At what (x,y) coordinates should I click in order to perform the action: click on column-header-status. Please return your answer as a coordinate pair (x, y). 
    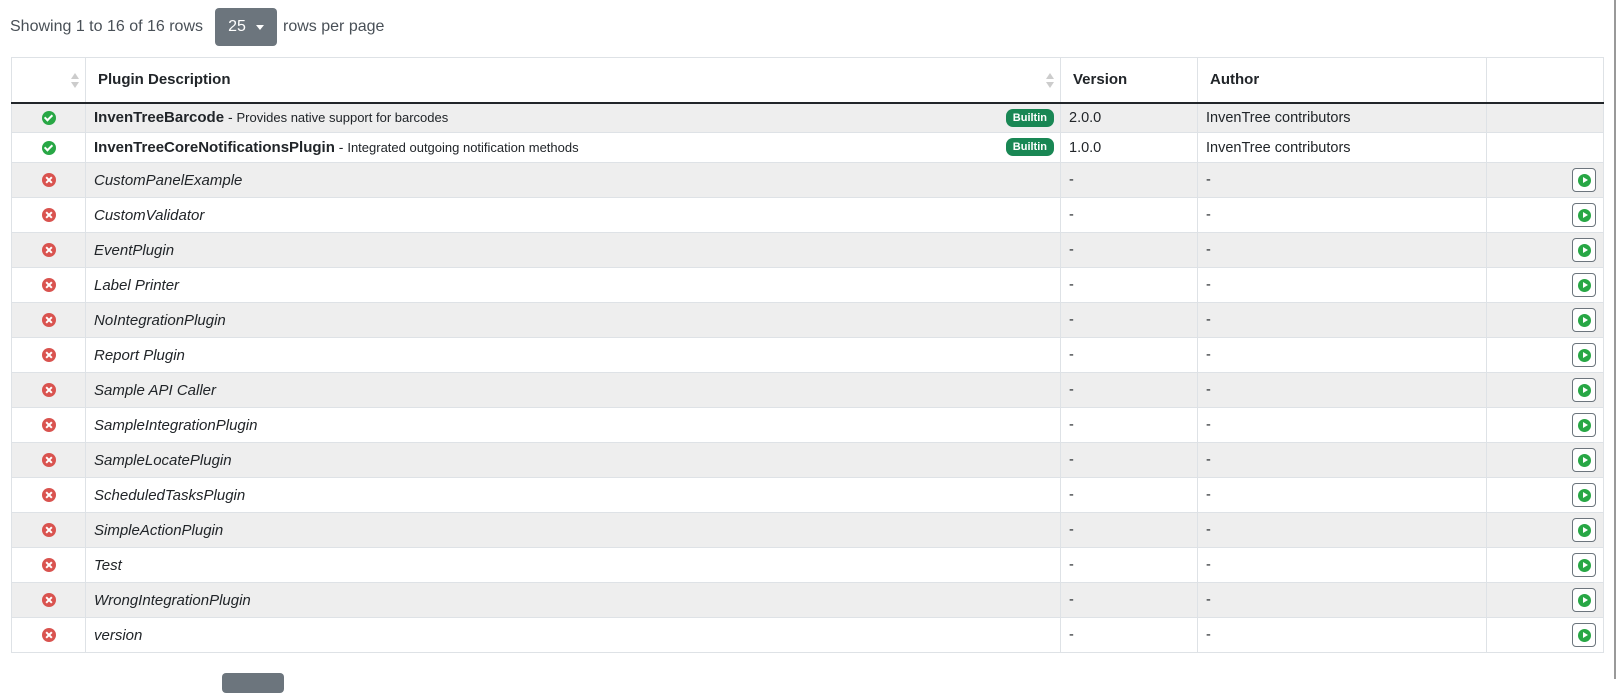
    Looking at the image, I should click on (48, 80).